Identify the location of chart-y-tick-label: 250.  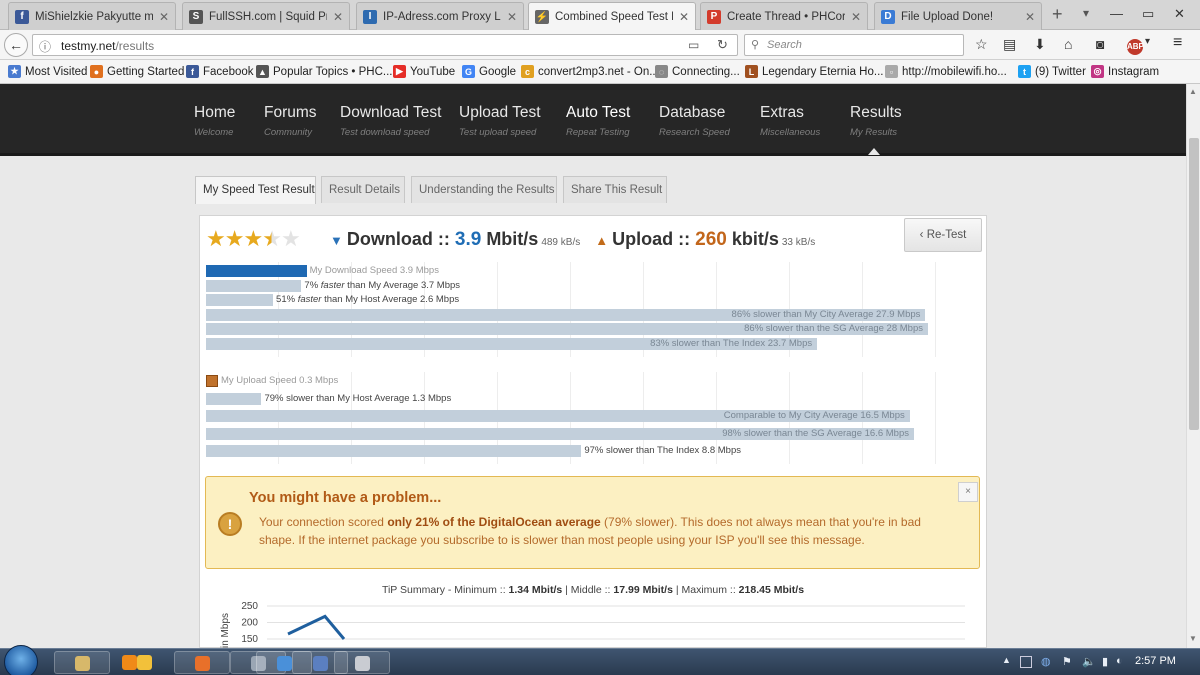
(249, 606).